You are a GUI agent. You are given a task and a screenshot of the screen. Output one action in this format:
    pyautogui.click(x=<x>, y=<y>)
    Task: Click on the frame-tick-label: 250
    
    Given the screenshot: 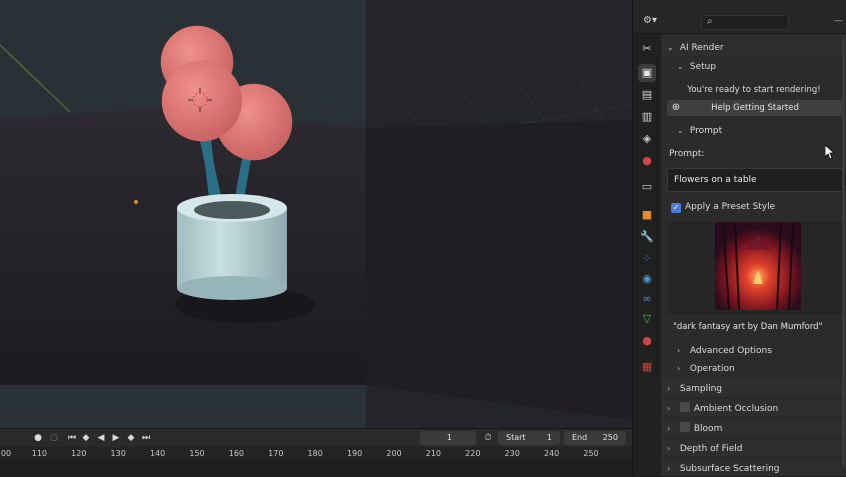 What is the action you would take?
    pyautogui.click(x=591, y=453)
    